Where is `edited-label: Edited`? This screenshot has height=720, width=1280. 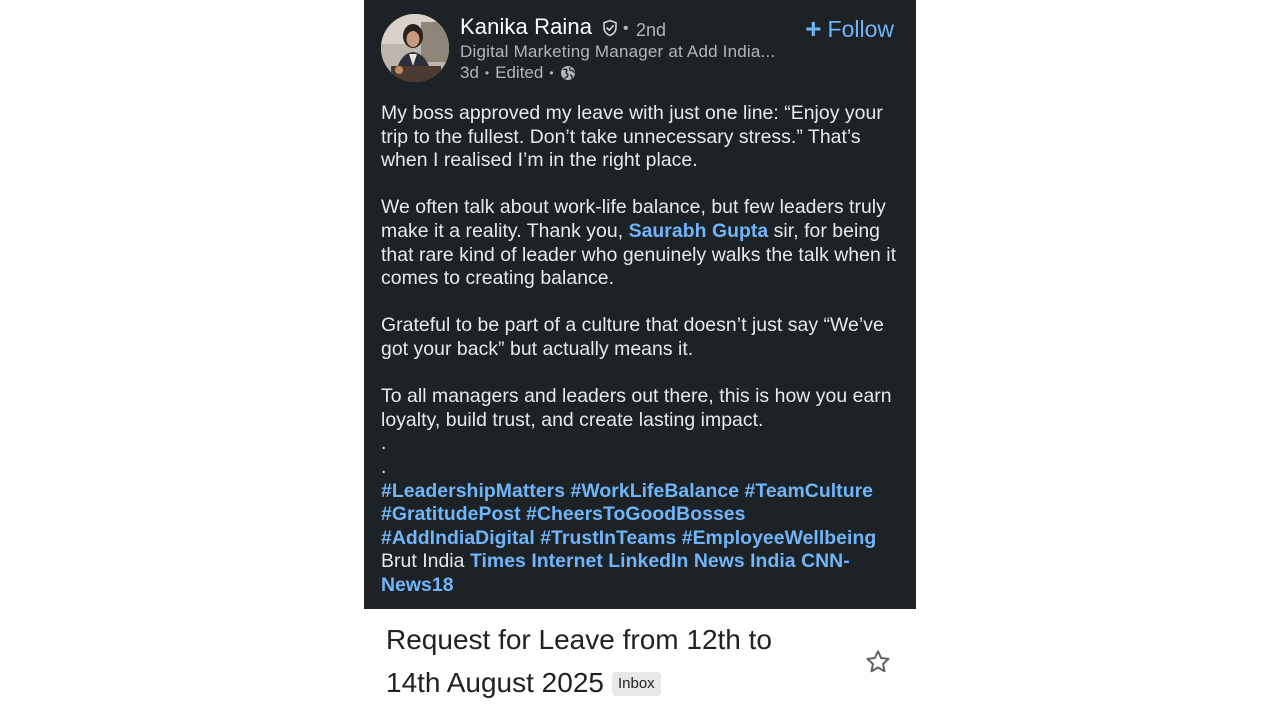
edited-label: Edited is located at coordinates (519, 72).